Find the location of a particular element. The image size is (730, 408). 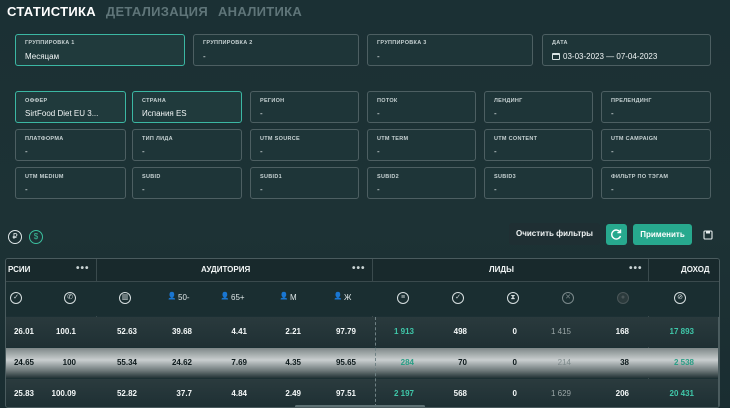

col-header-pending: ⧗ is located at coordinates (513, 298).